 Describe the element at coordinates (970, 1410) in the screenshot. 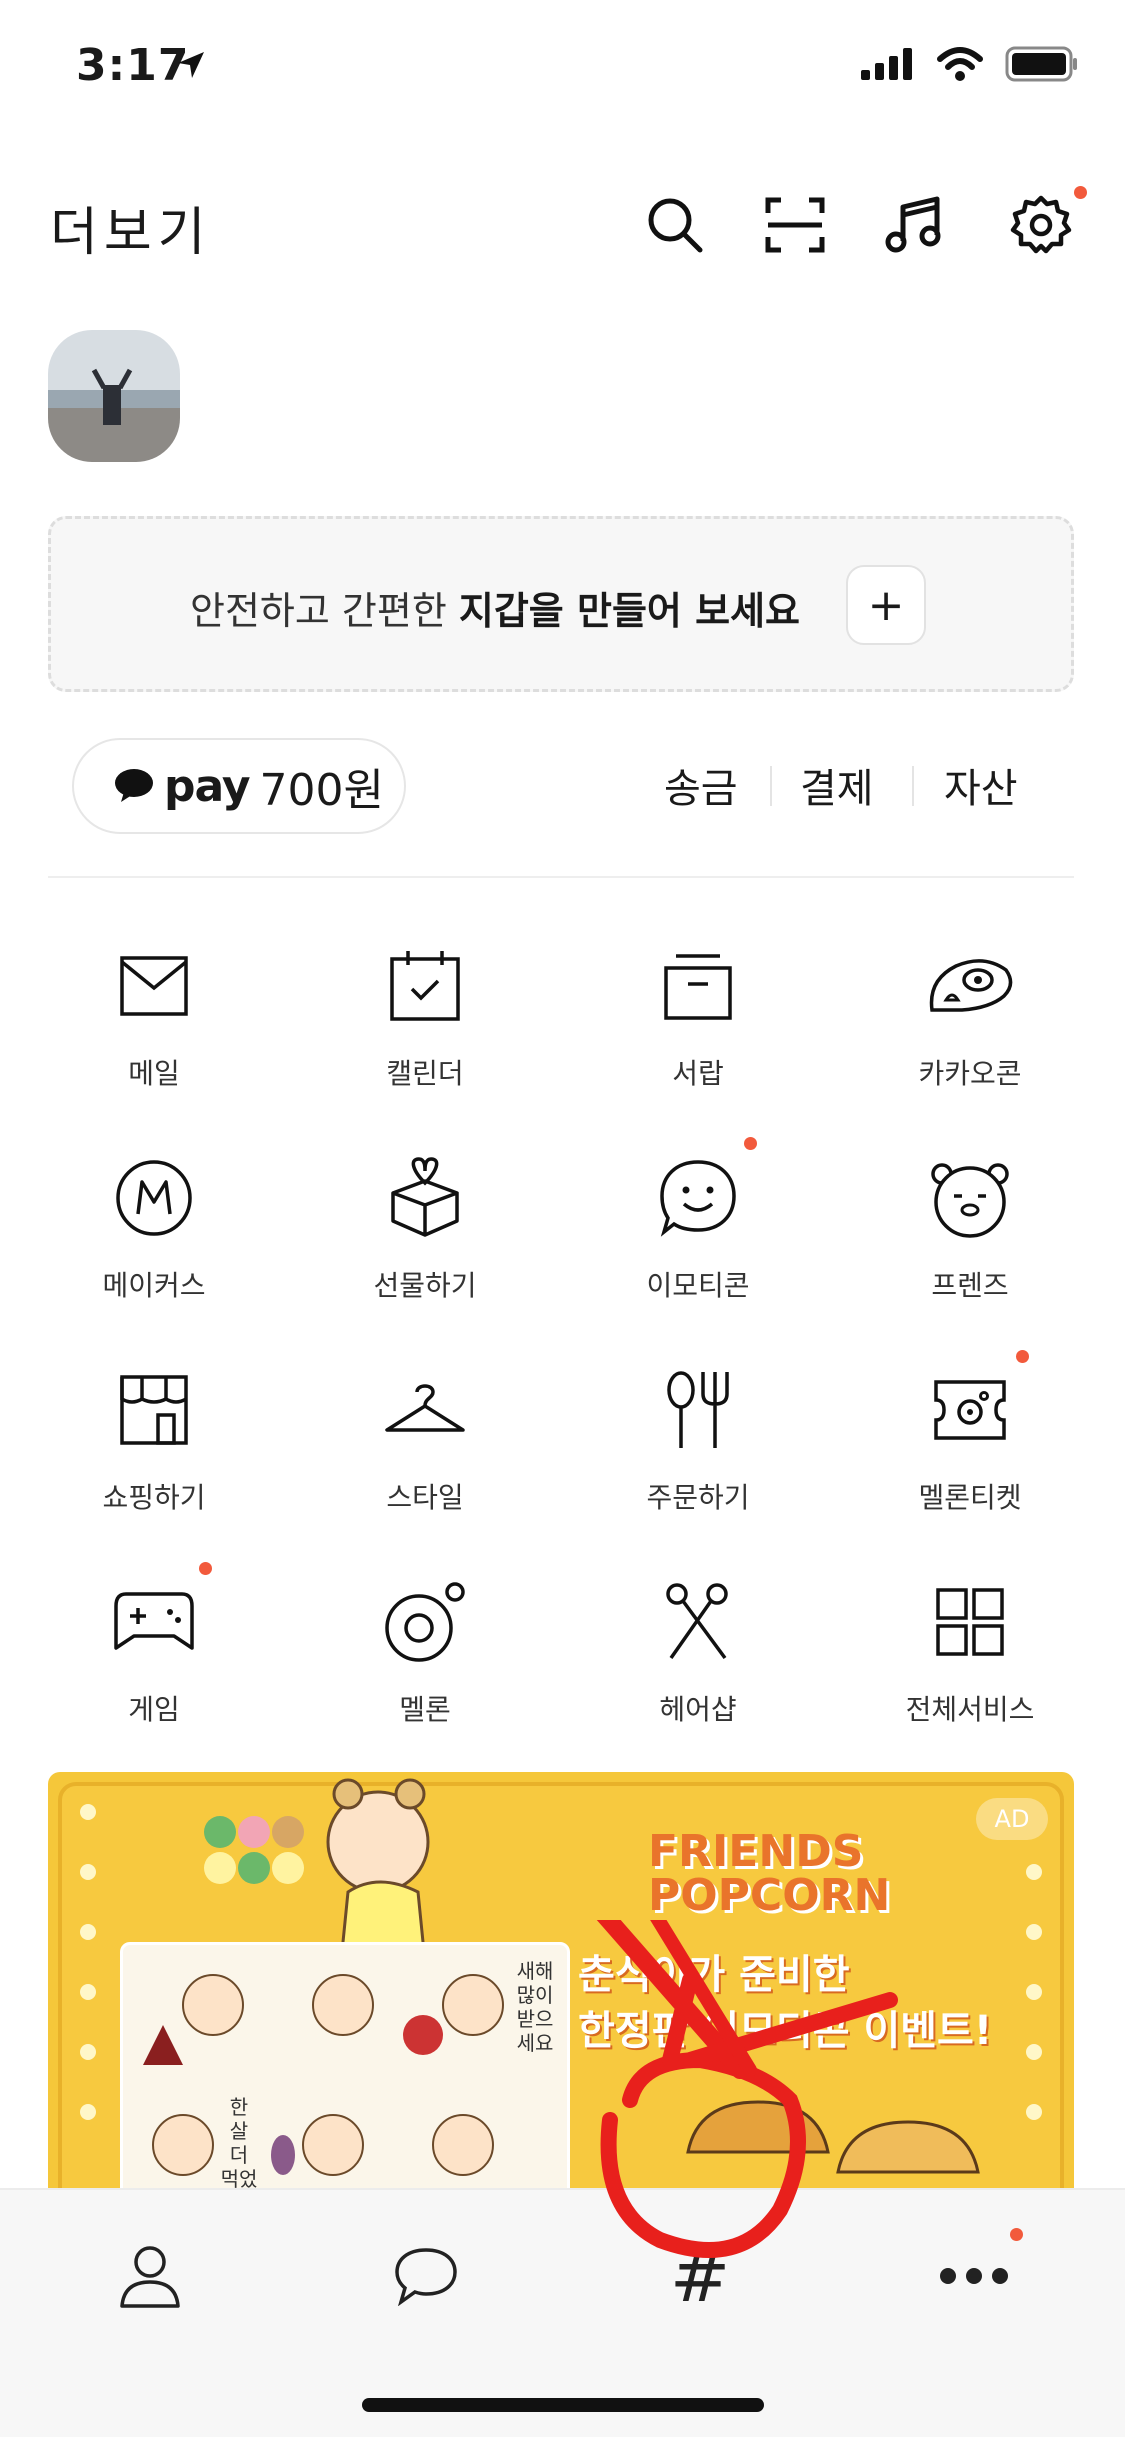

I see `melon-ticket-icon` at that location.